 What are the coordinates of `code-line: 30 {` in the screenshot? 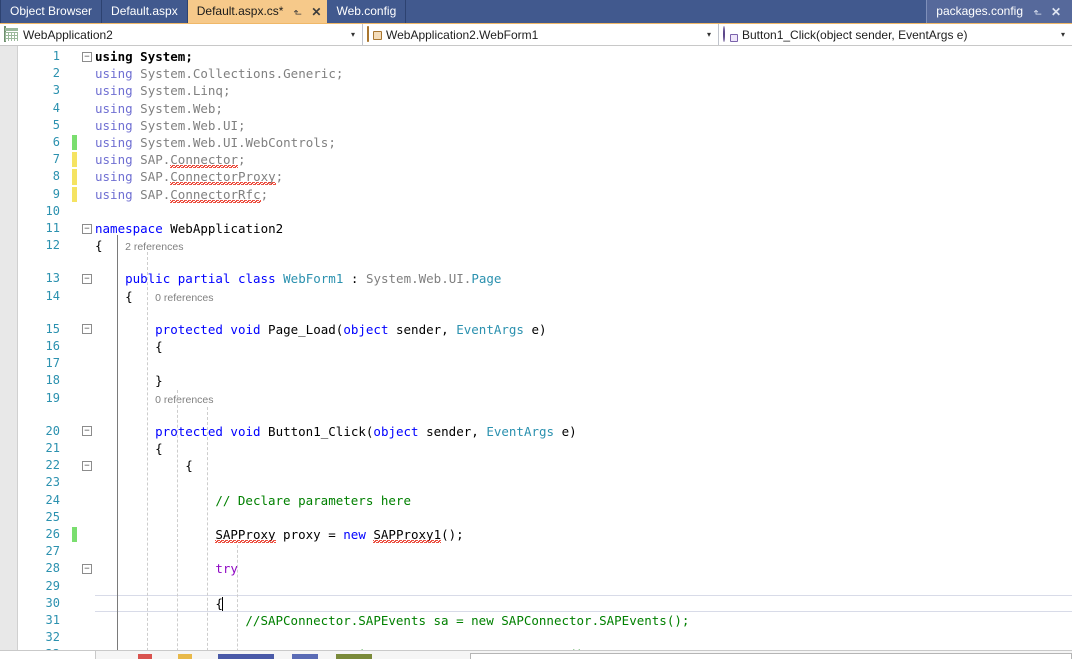 It's located at (536, 603).